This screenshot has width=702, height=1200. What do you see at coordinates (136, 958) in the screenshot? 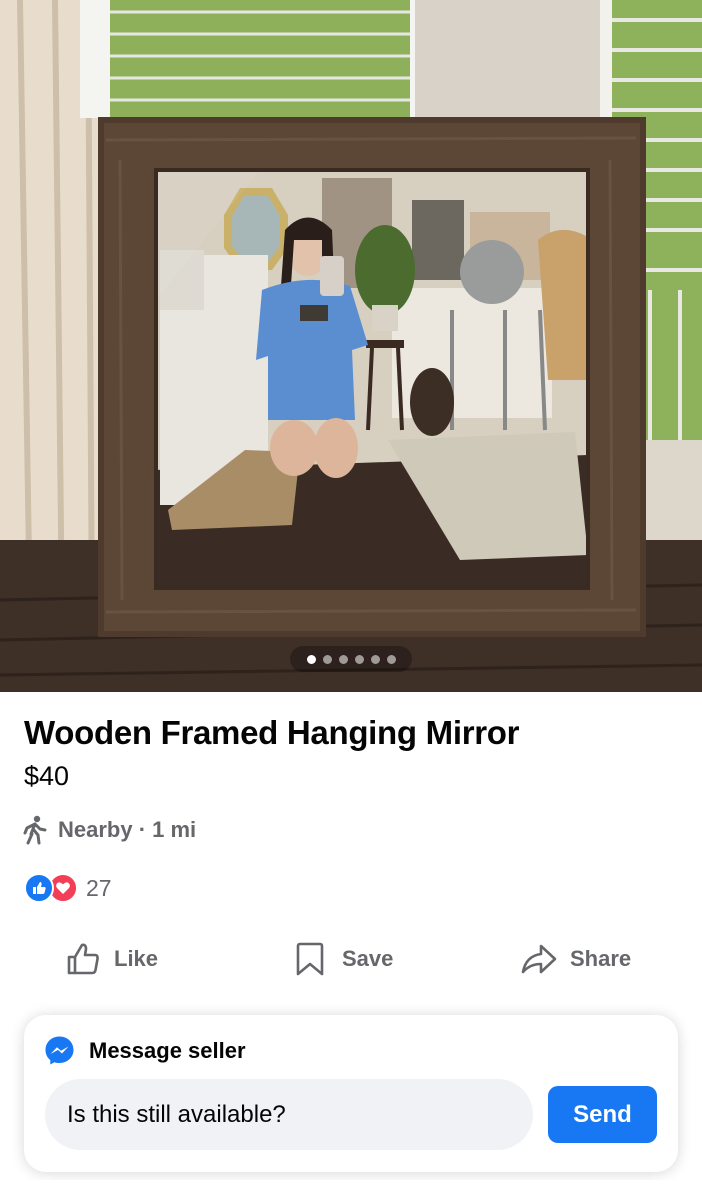
I see `like-label: Like` at bounding box center [136, 958].